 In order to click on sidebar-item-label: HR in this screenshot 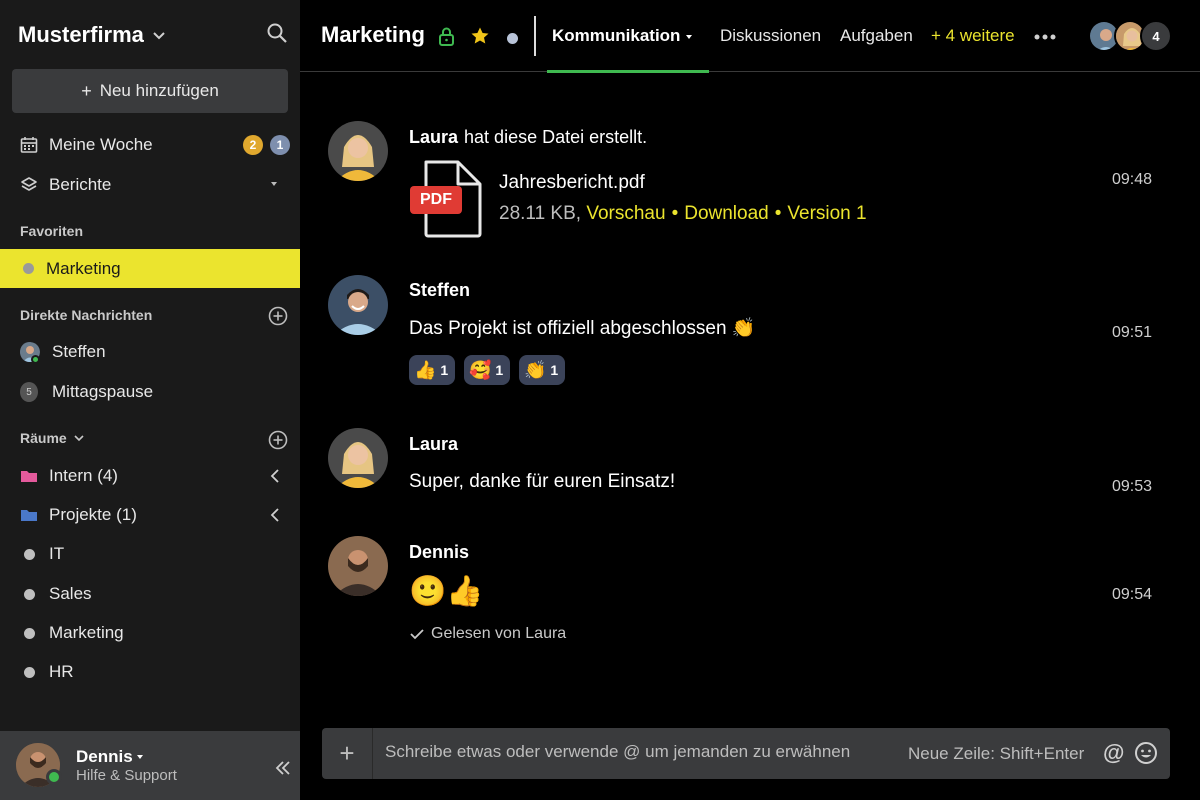, I will do `click(61, 671)`.